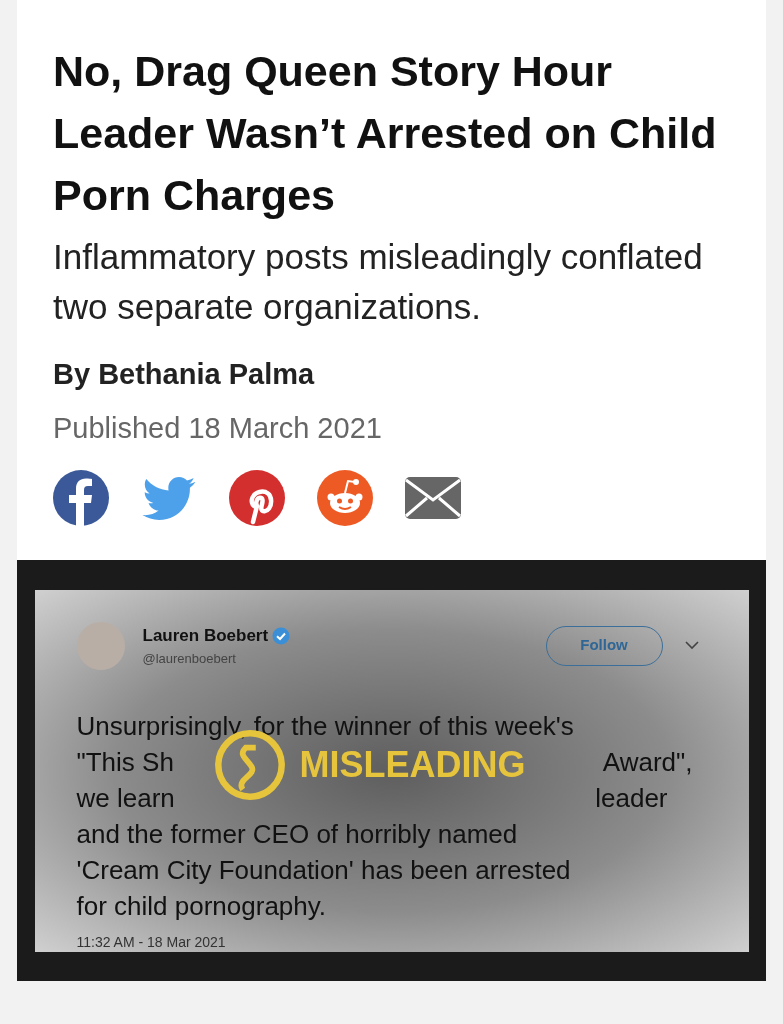 Image resolution: width=783 pixels, height=1024 pixels. What do you see at coordinates (125, 798) in the screenshot?
I see `tweet-text-line: we learn` at bounding box center [125, 798].